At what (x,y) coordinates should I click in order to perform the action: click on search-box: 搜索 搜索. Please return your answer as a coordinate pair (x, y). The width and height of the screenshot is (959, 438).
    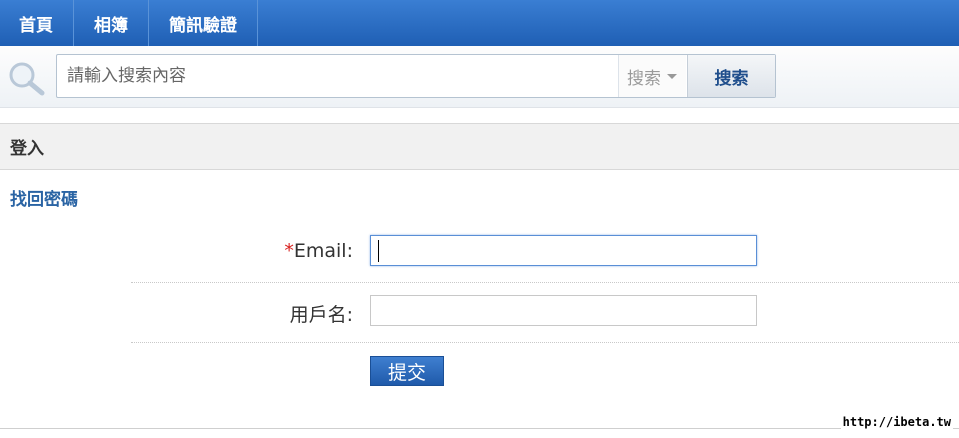
    Looking at the image, I should click on (416, 76).